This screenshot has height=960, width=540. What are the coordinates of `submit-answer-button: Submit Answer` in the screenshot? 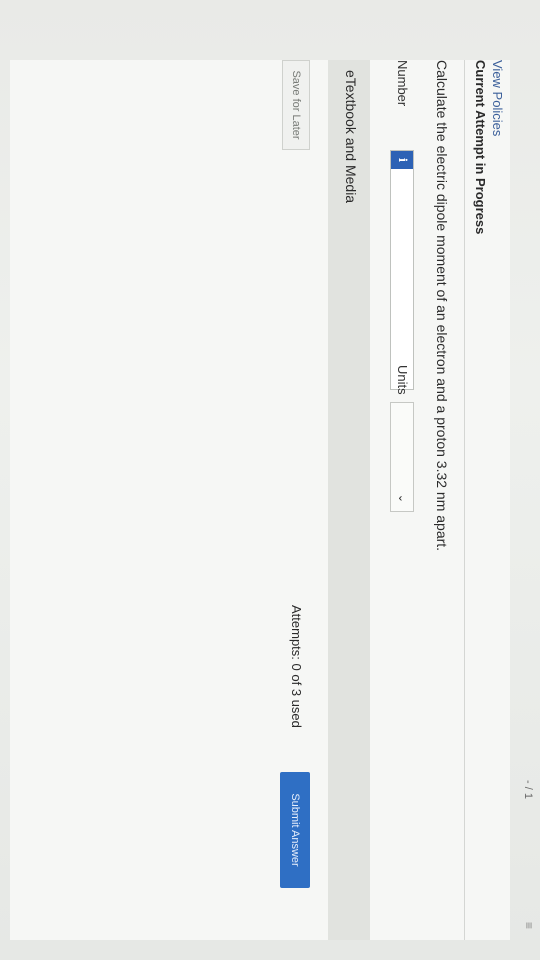 It's located at (295, 830).